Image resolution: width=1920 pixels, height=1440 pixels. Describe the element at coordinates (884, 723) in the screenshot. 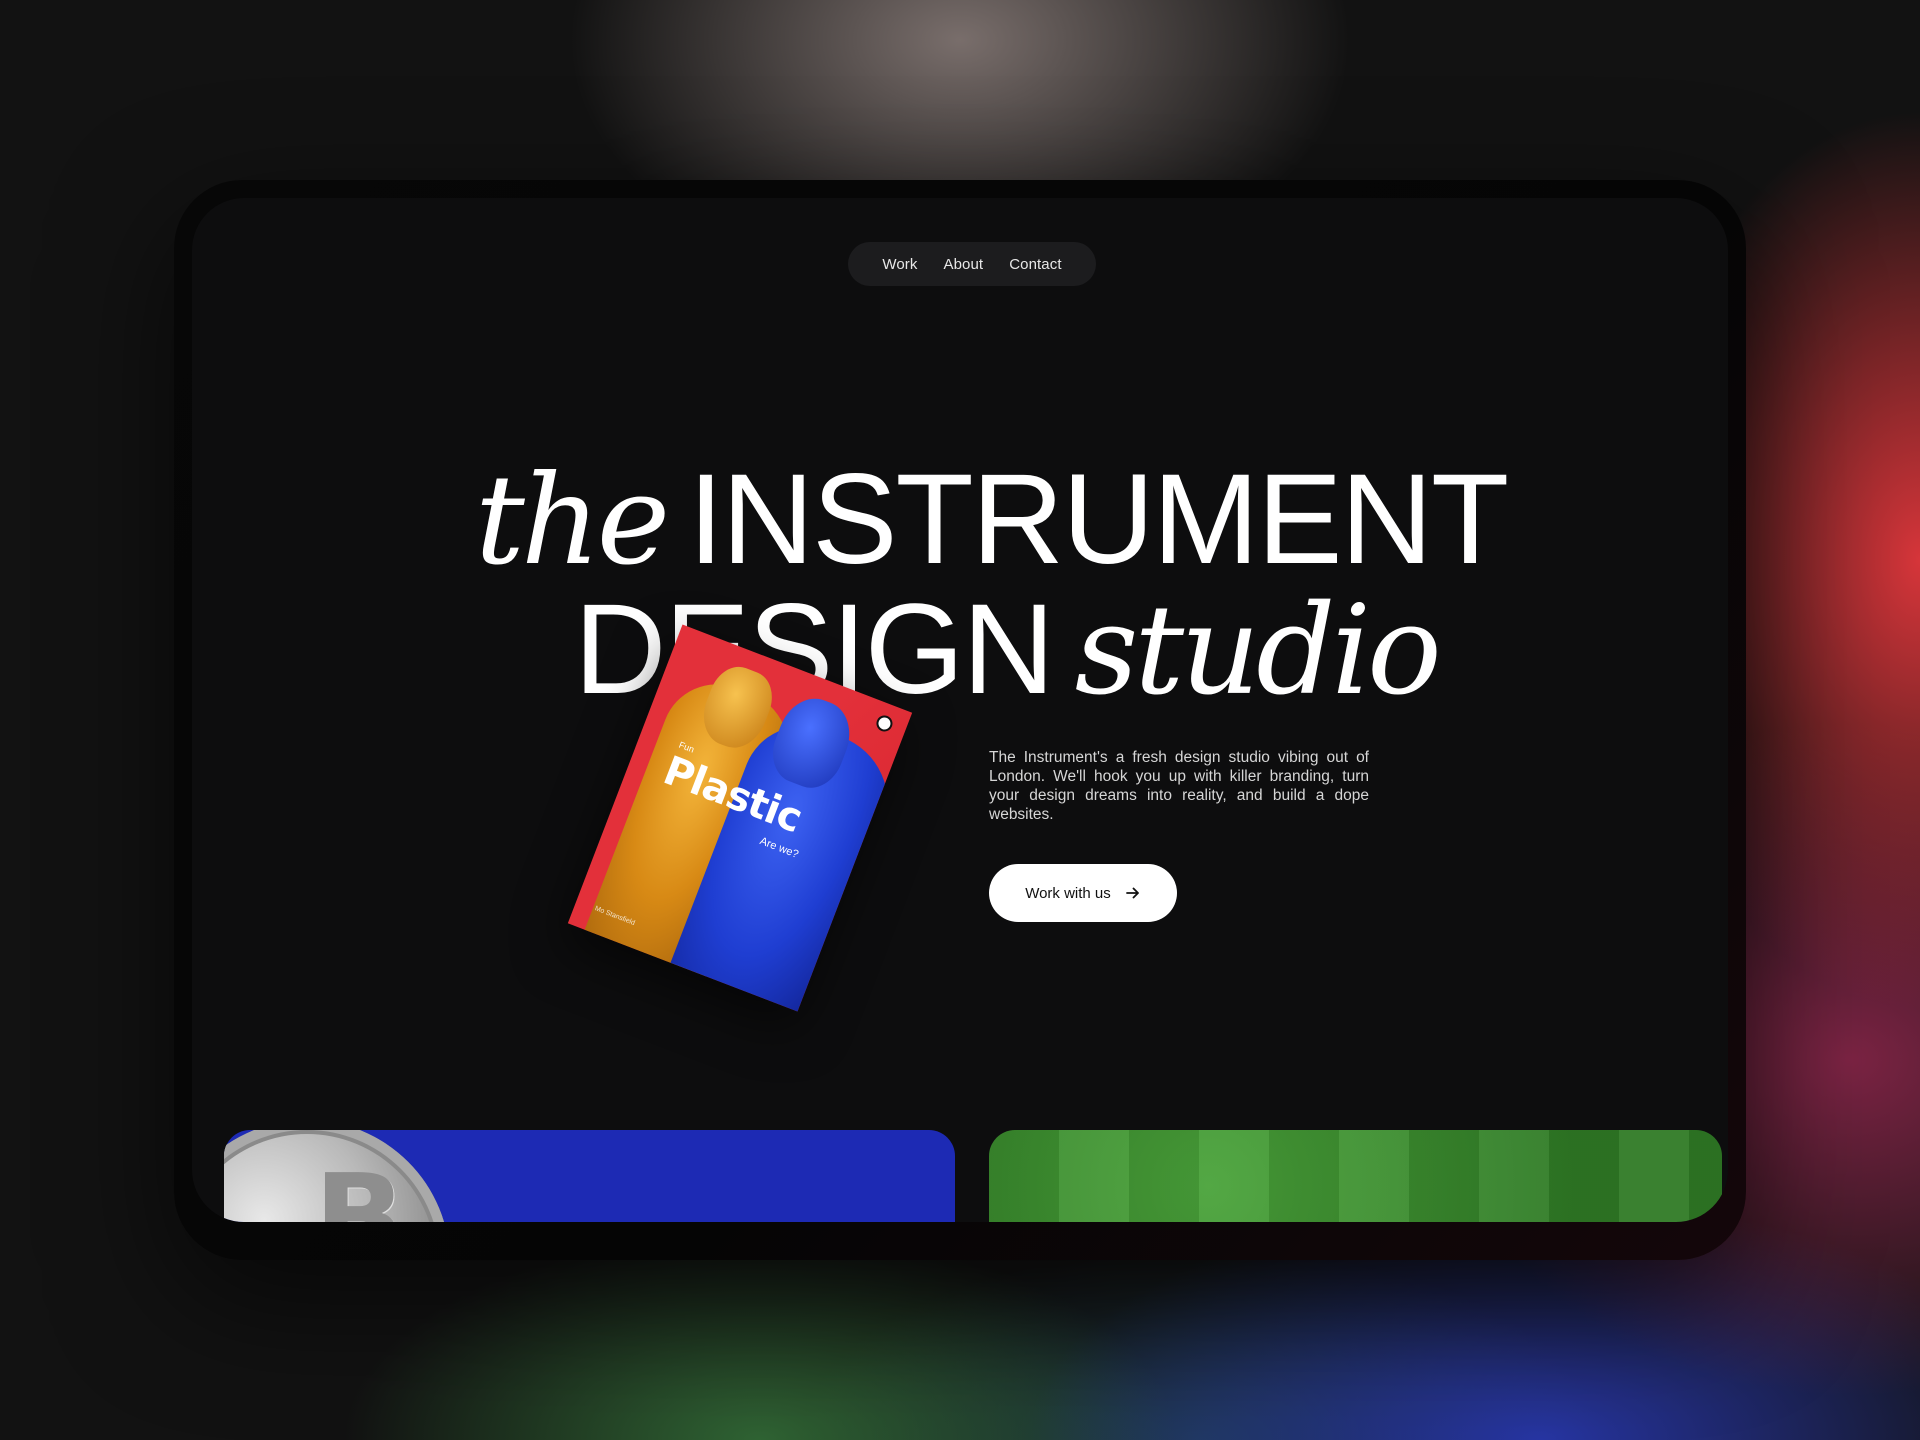

I see `poster-logo-icon` at that location.